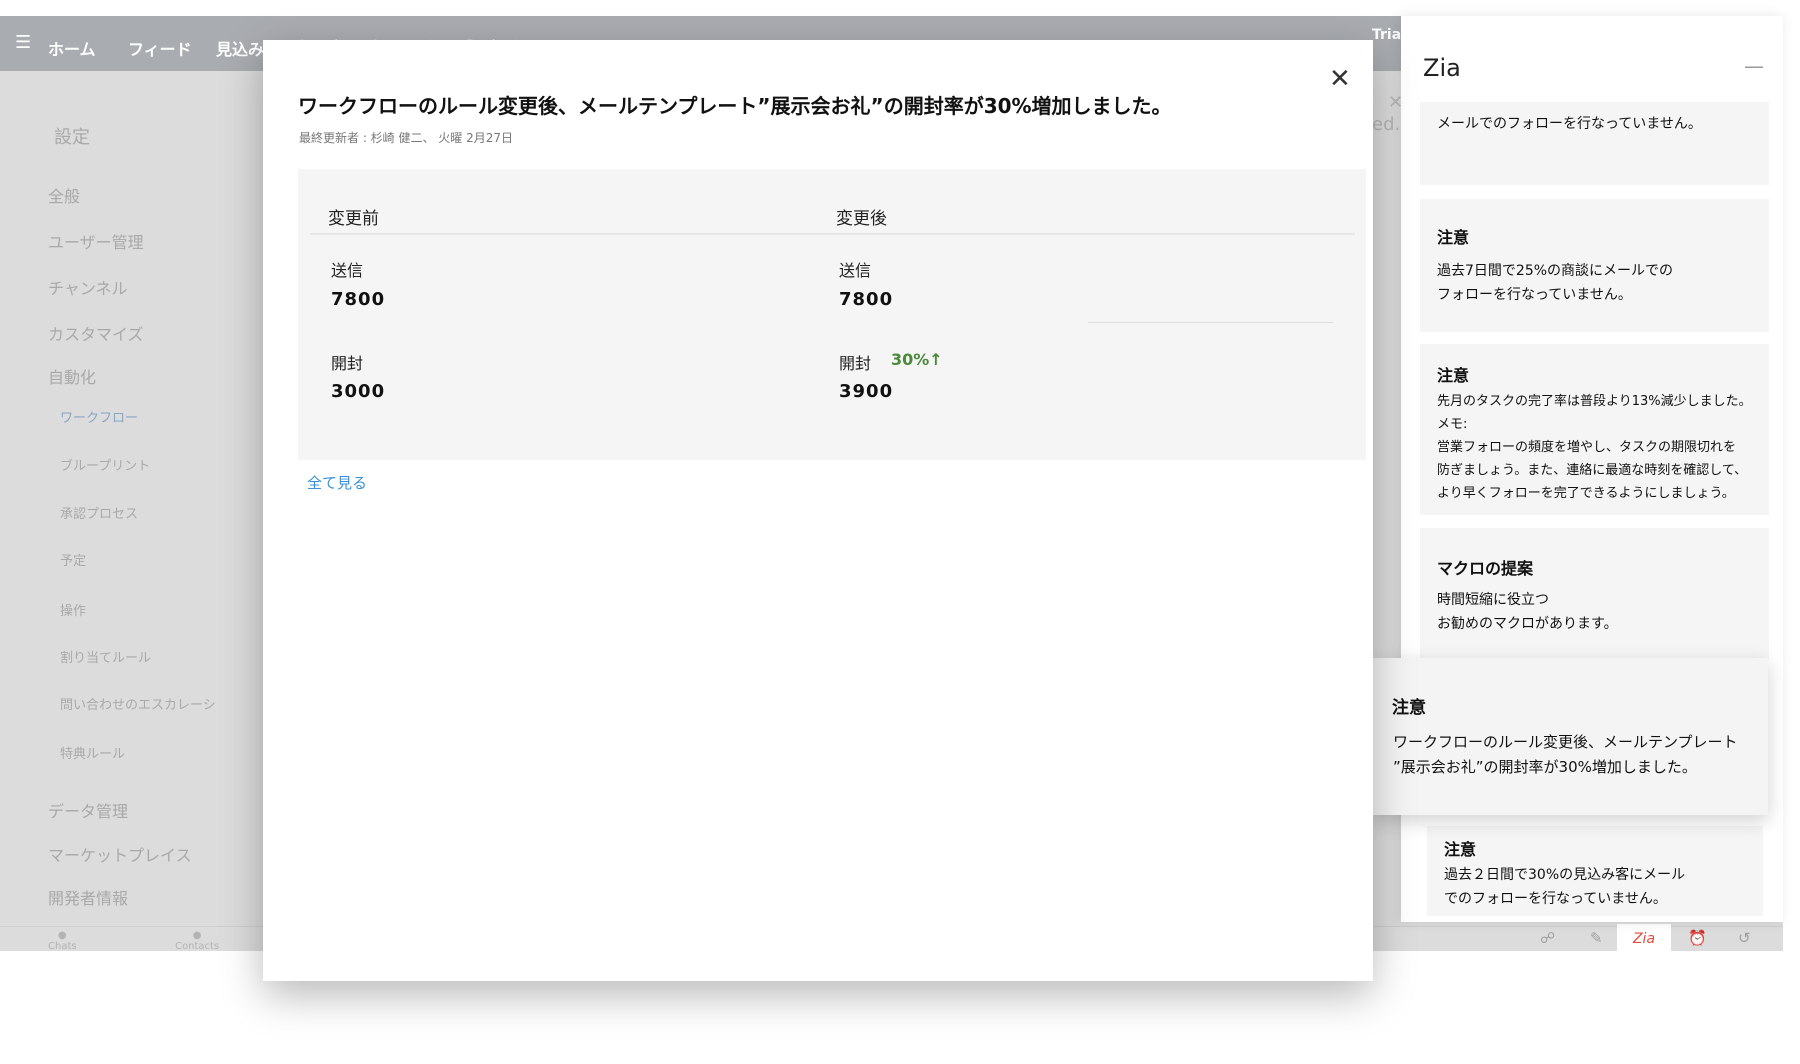 The width and height of the screenshot is (1800, 1064). I want to click on after-open-label: 開封, so click(855, 363).